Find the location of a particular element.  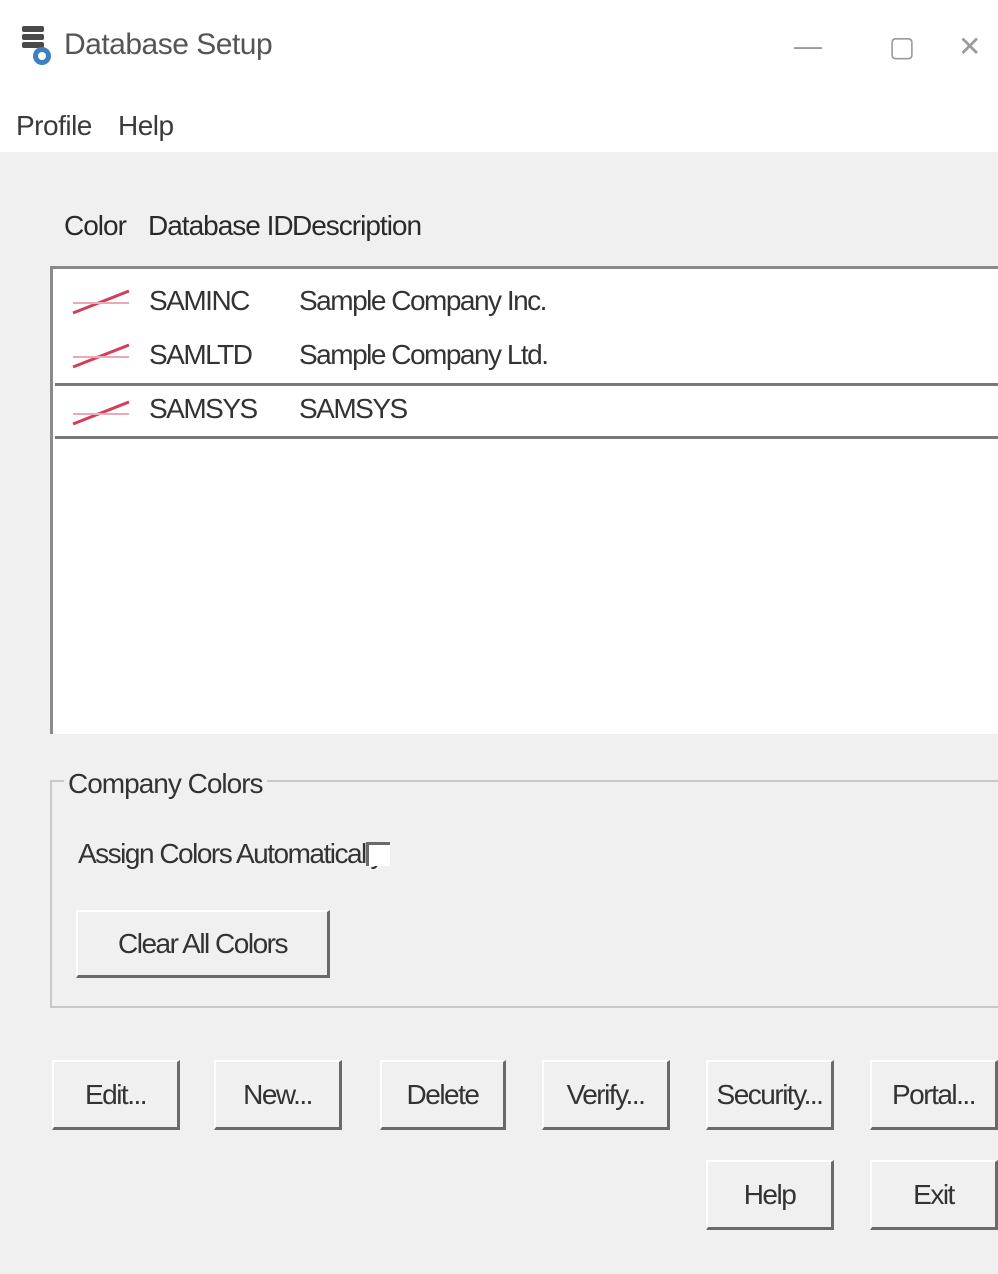

close-button: ✕ is located at coordinates (978, 46).